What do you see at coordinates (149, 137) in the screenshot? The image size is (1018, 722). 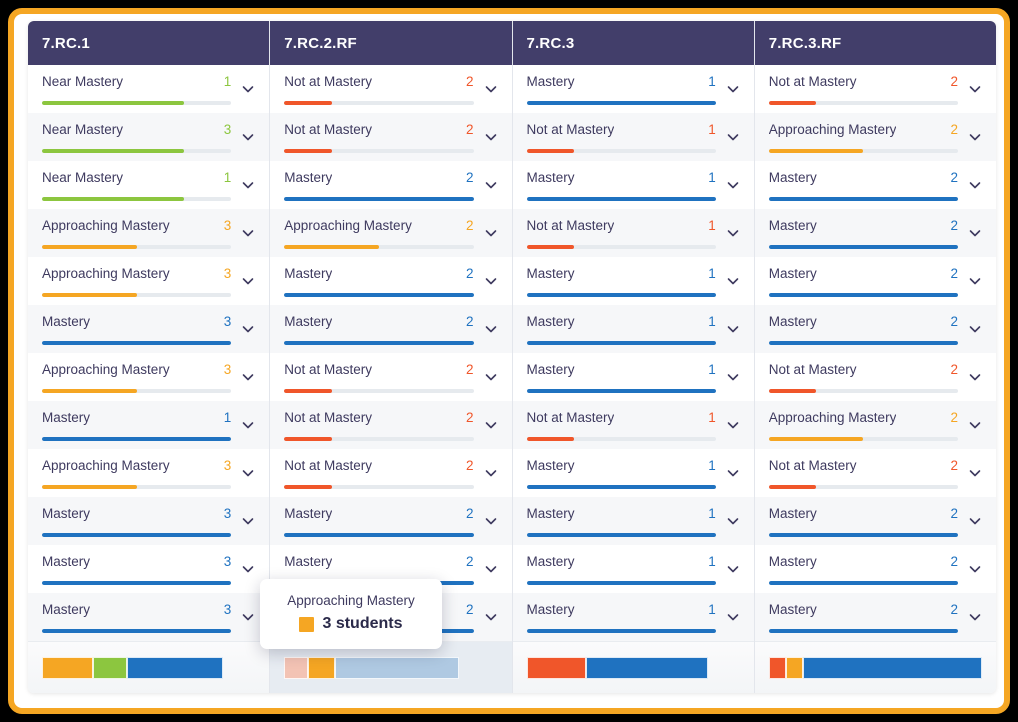 I see `mastery-row: Near Mastery 3` at bounding box center [149, 137].